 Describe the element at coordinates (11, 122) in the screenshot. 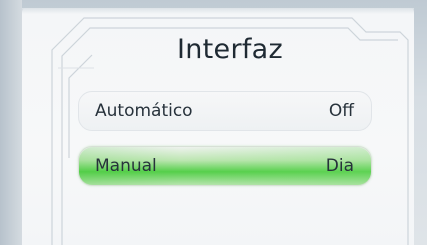

I see `device-bezel-edge` at that location.